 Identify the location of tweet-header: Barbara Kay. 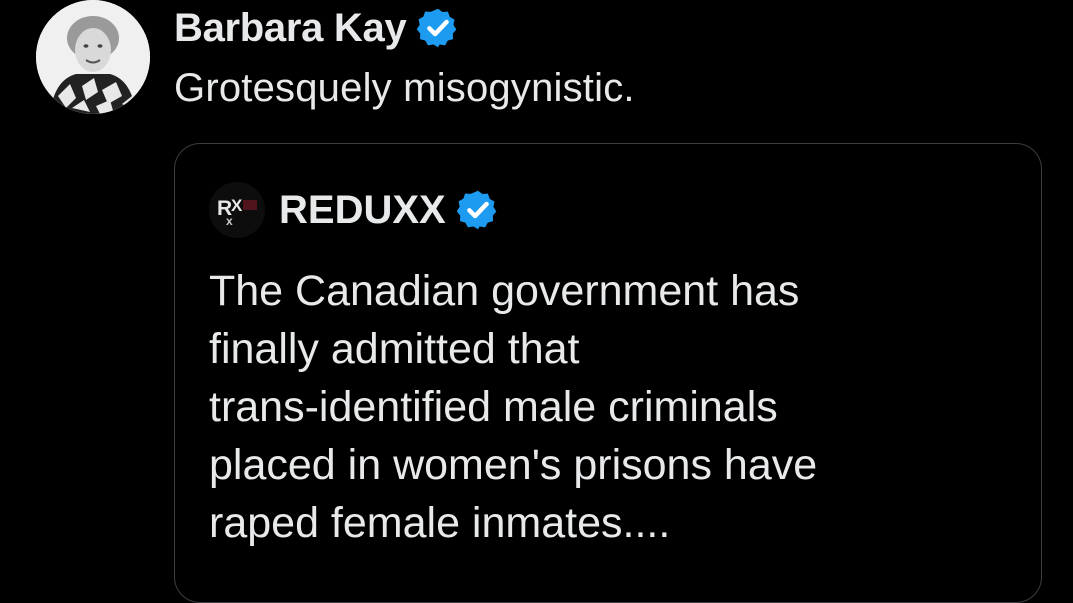
(317, 28).